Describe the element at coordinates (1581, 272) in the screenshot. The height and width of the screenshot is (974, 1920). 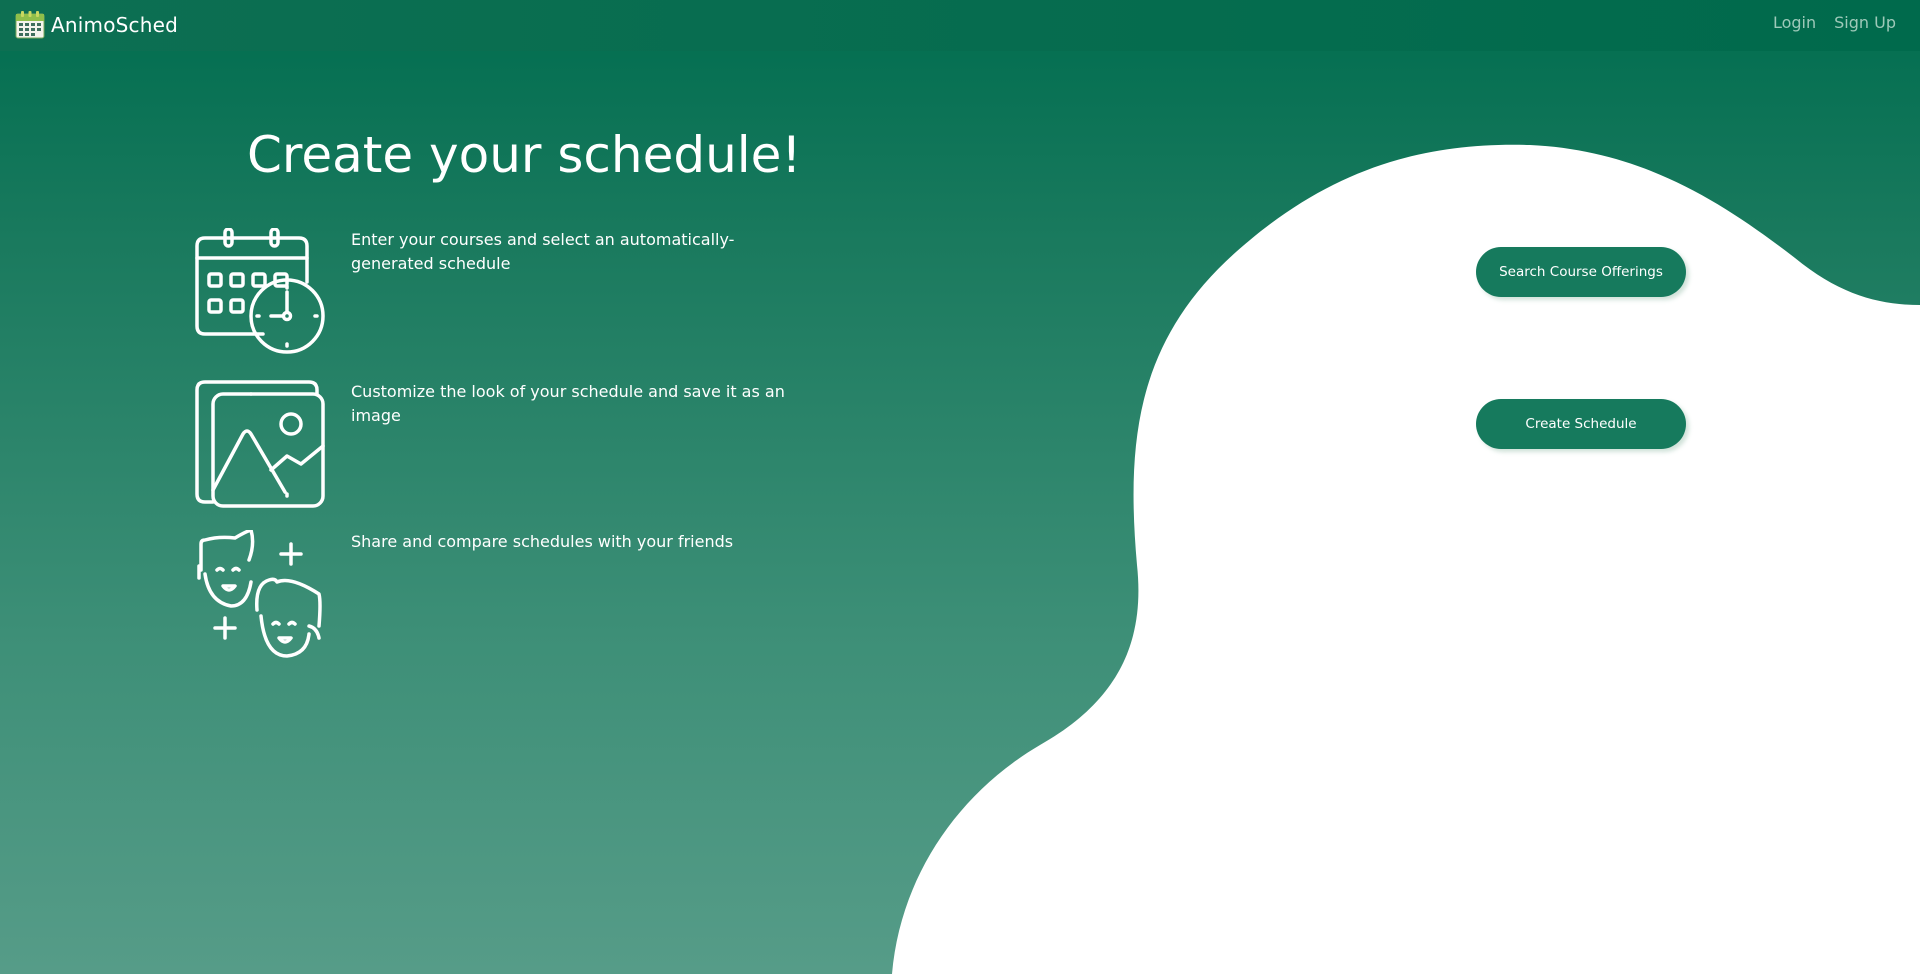
I see `search-course-offerings-button: Search Course Offerings` at that location.